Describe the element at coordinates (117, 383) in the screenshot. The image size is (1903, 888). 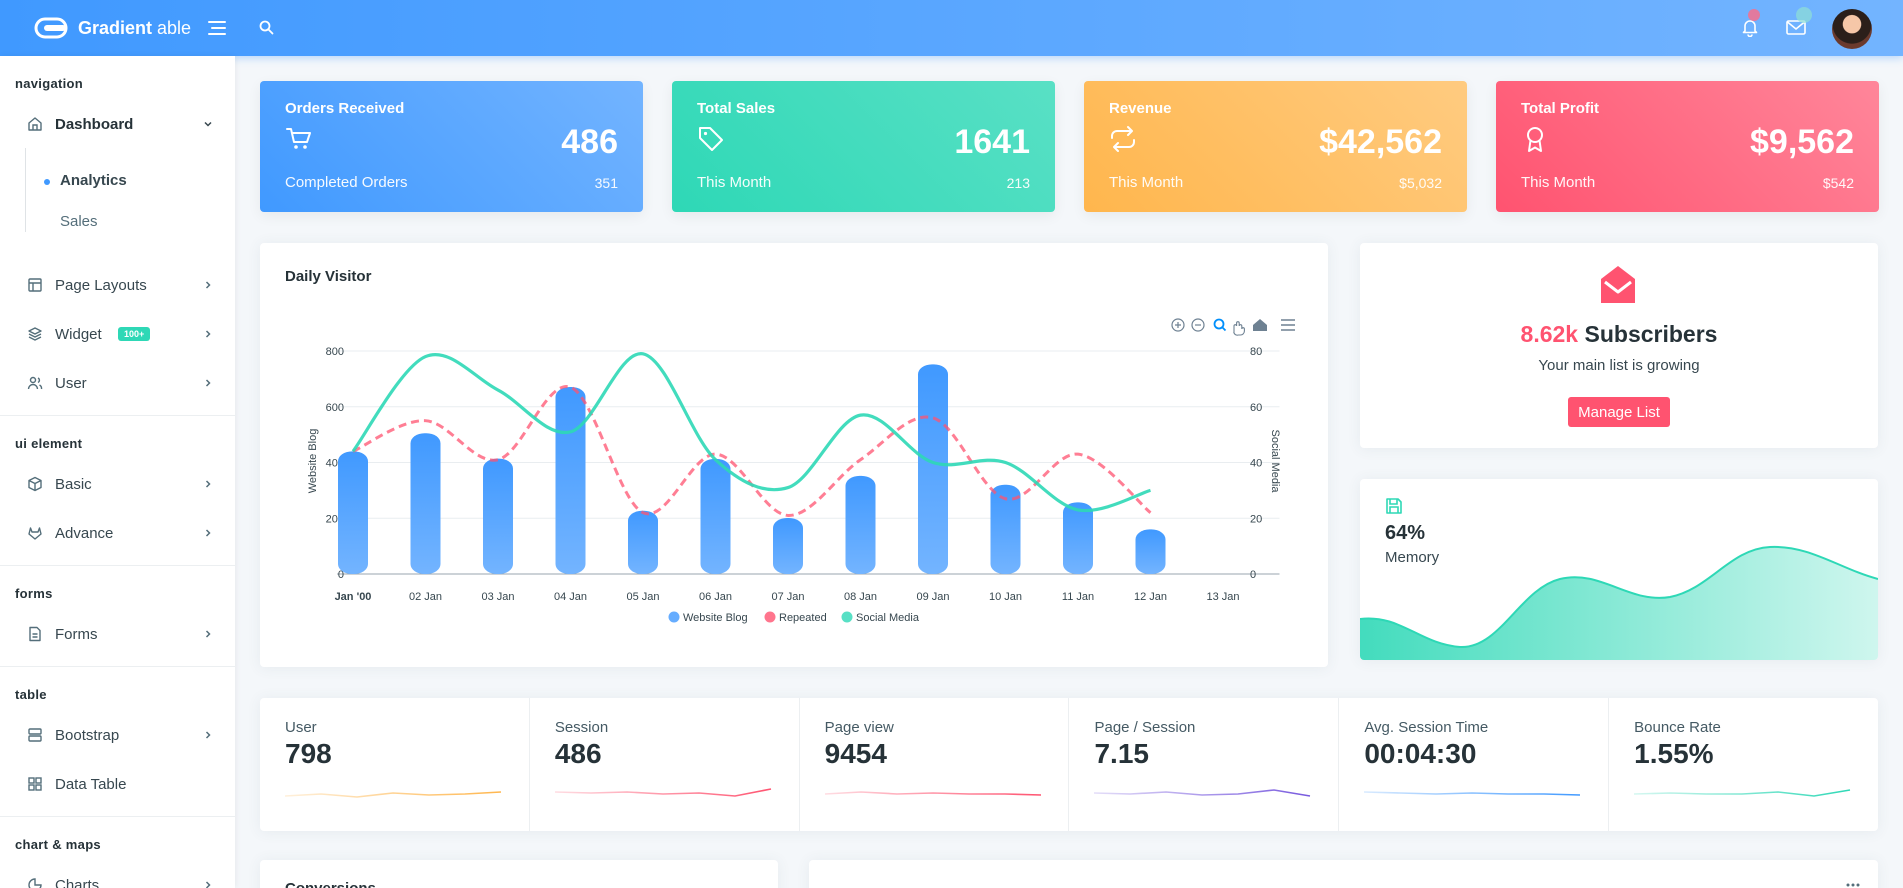
I see `sidebar-item-user: User` at that location.